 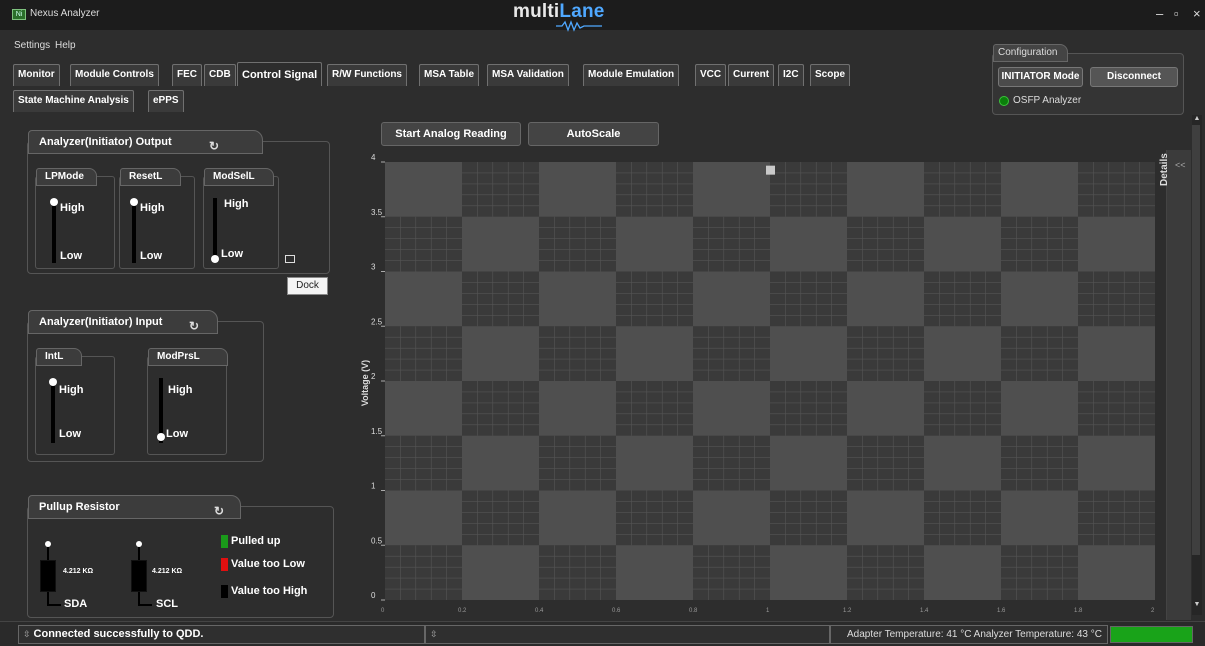 I want to click on tab-msa-table: MSA Table, so click(x=449, y=75).